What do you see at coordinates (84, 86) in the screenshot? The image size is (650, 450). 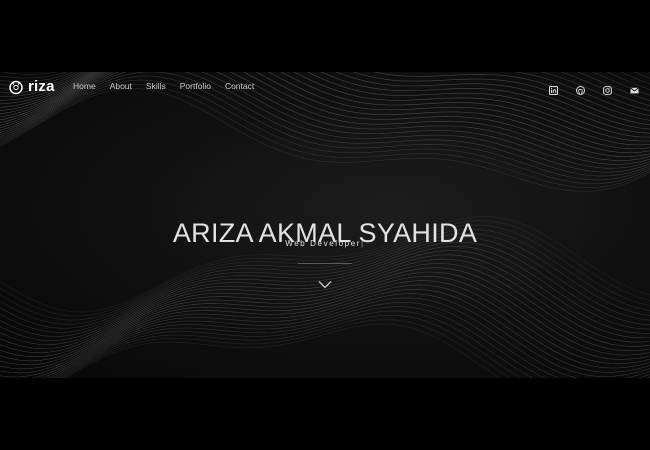 I see `nav-link-home: Home` at bounding box center [84, 86].